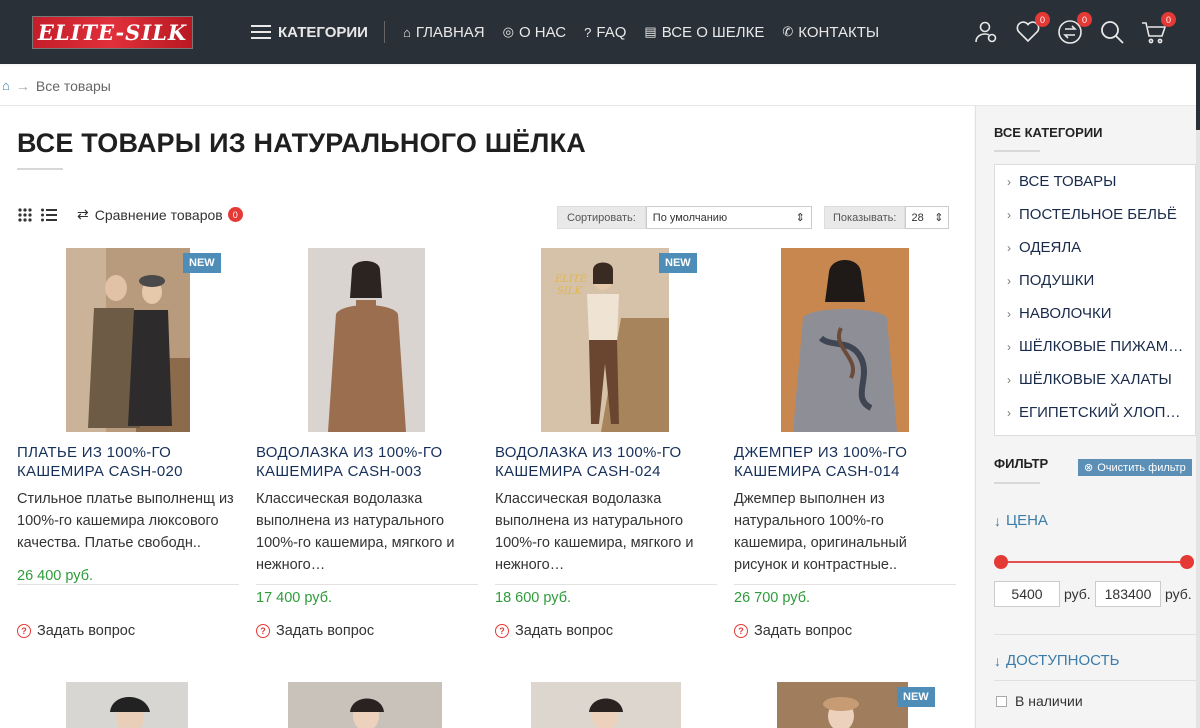 This screenshot has height=728, width=1200. Describe the element at coordinates (830, 32) in the screenshot. I see `nav-contacts: ✆ КОНТАКТЫ` at that location.